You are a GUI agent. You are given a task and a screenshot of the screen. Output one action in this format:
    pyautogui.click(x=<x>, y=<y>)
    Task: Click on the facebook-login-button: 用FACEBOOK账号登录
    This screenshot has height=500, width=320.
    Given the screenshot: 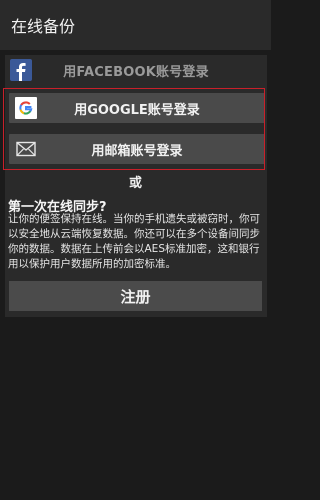 What is the action you would take?
    pyautogui.click(x=136, y=70)
    